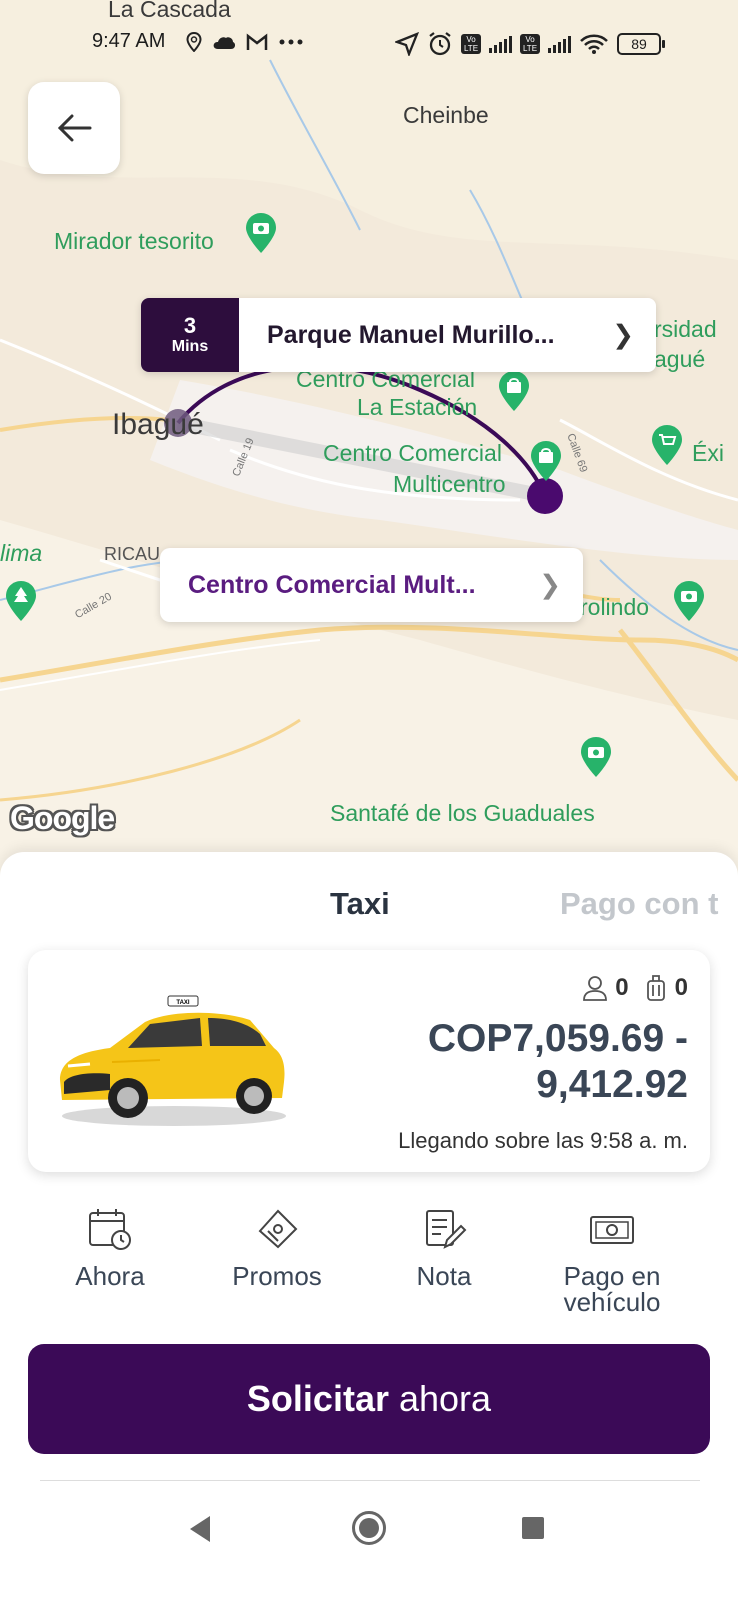 This screenshot has height=1600, width=738. I want to click on calendar-clock-icon, so click(110, 1229).